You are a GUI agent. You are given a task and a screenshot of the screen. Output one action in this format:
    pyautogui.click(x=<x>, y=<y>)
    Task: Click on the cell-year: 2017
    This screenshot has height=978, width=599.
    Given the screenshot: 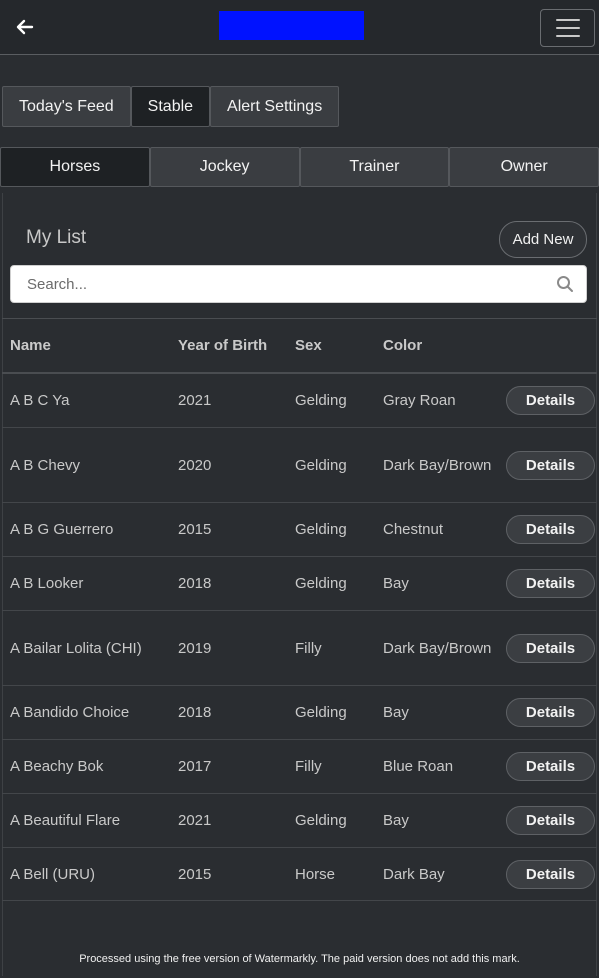 What is the action you would take?
    pyautogui.click(x=195, y=766)
    